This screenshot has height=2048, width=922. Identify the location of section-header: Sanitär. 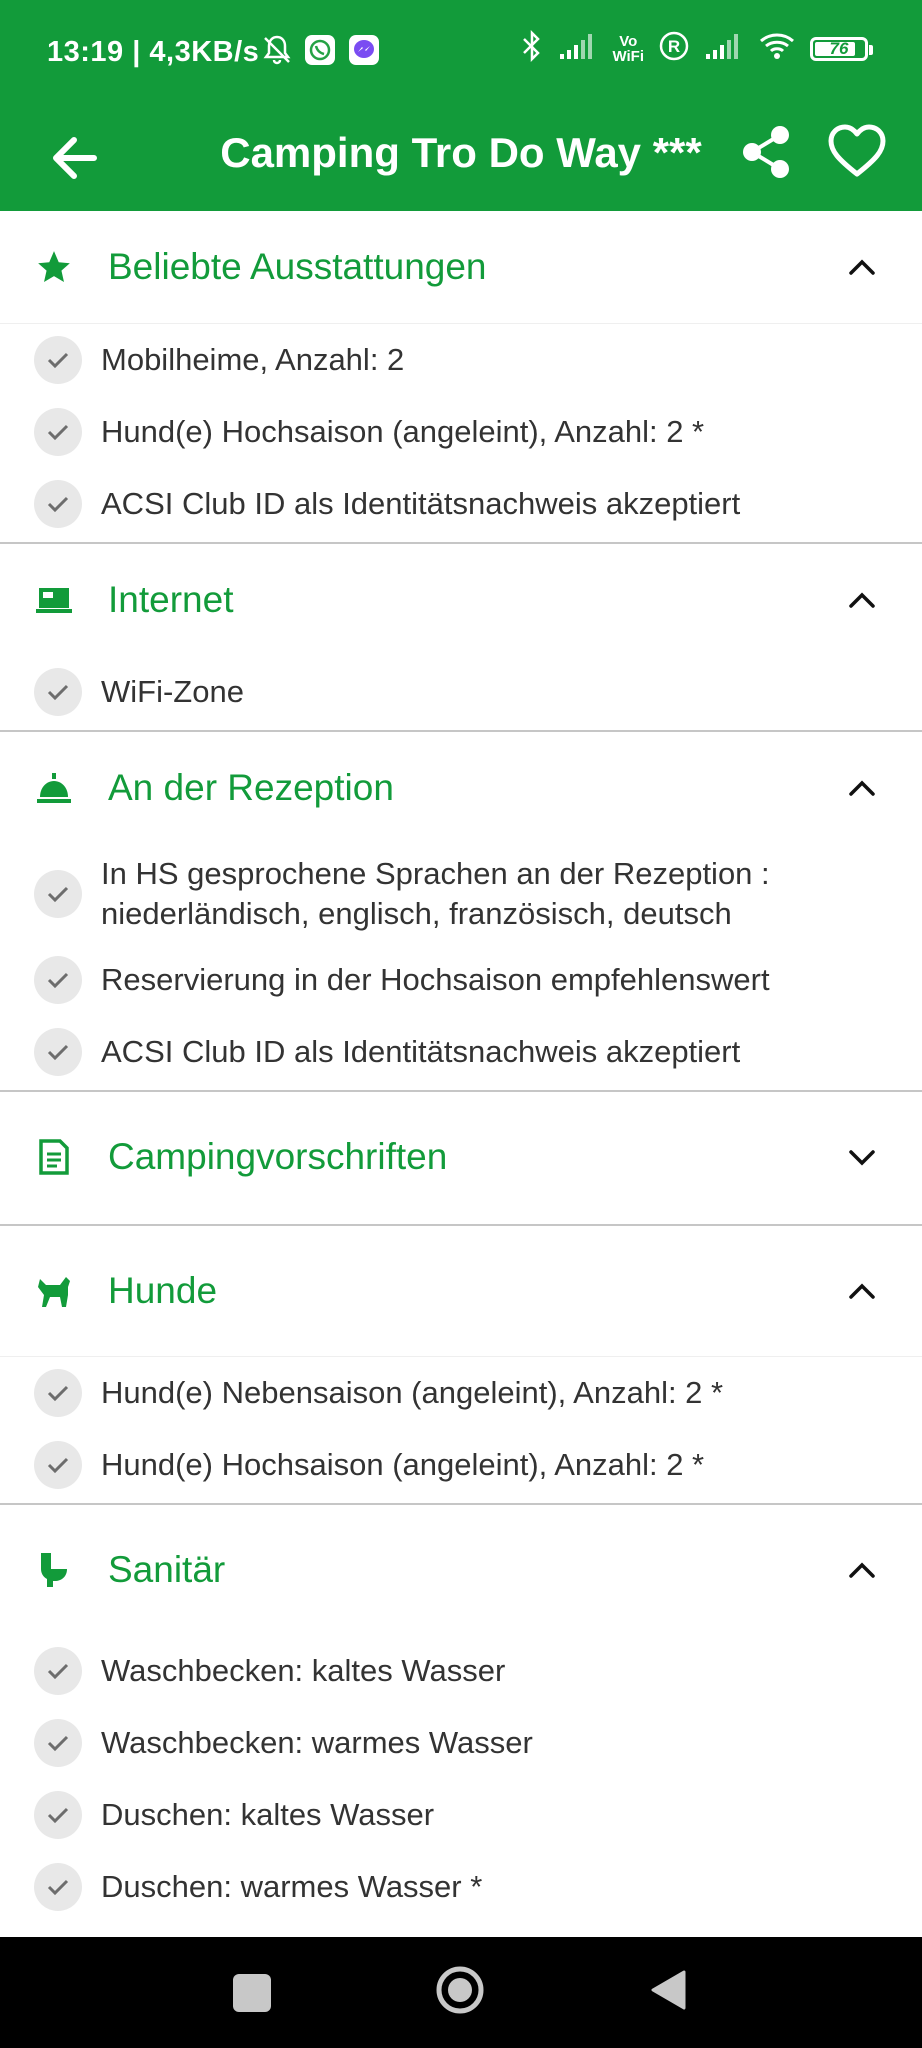
(461, 1570).